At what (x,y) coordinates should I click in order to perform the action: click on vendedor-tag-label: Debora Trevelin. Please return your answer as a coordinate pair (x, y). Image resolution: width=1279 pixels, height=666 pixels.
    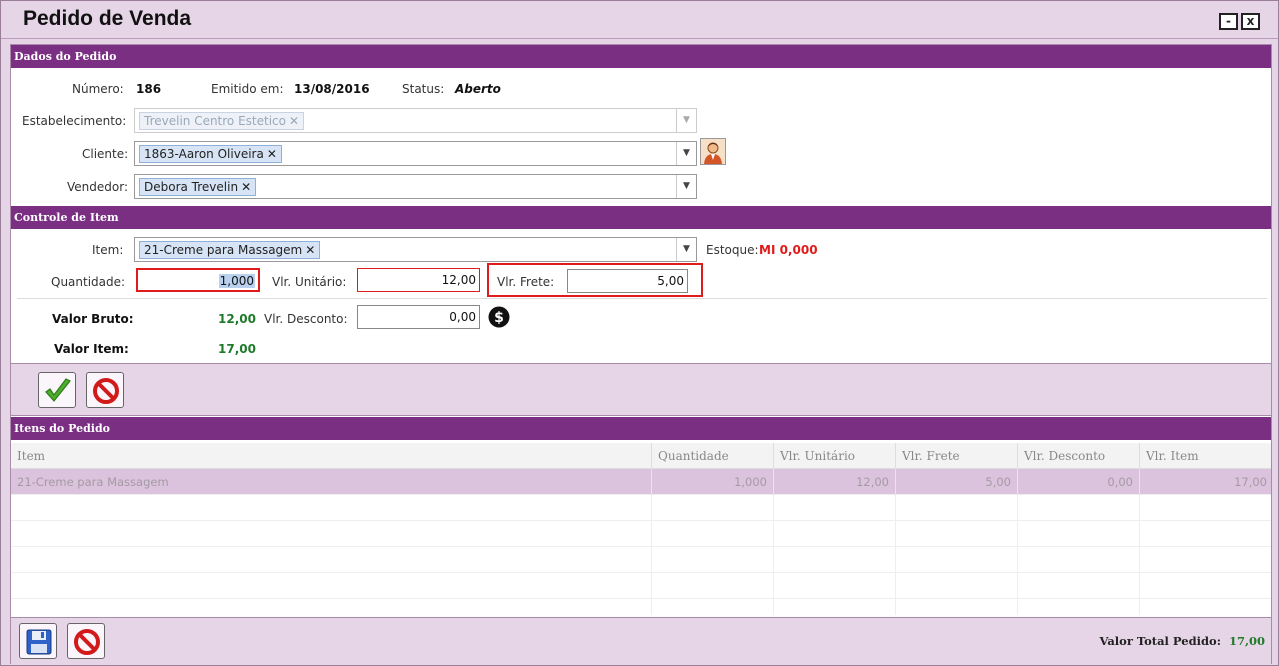
    Looking at the image, I should click on (191, 187).